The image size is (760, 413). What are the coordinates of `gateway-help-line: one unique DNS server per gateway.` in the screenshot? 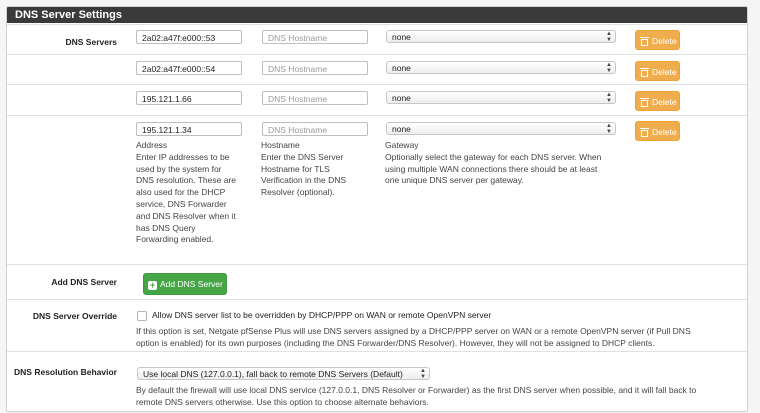 It's located at (454, 180).